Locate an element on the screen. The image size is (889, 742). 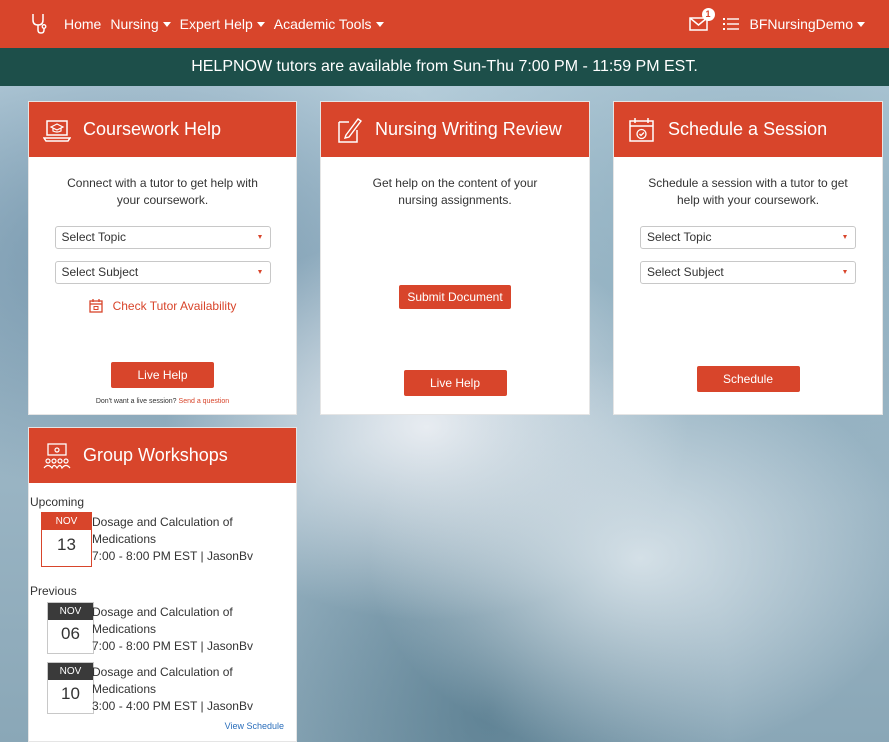
schedule-session-header: Schedule a Session is located at coordinates (748, 129).